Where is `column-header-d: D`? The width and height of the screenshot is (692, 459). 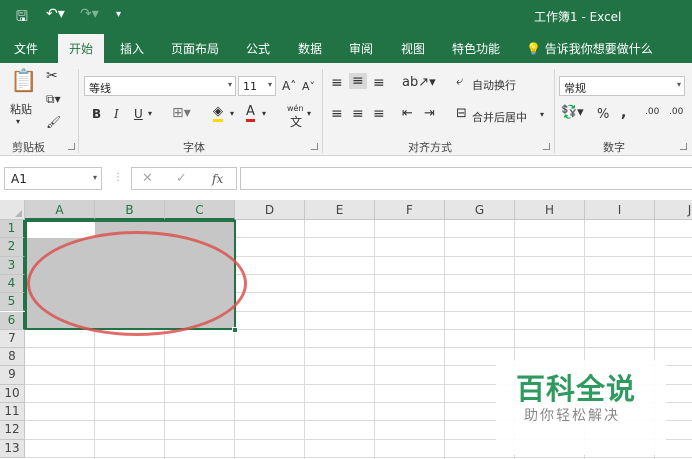 column-header-d: D is located at coordinates (270, 210).